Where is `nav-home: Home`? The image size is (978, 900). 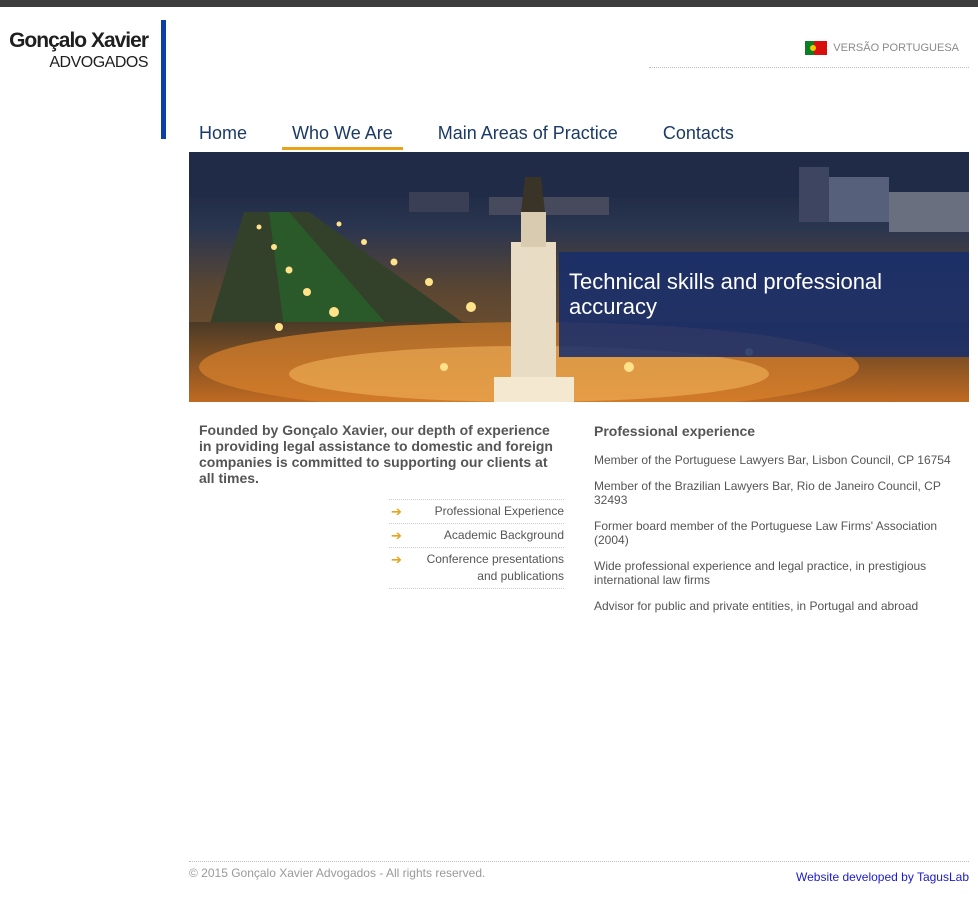 nav-home: Home is located at coordinates (223, 133).